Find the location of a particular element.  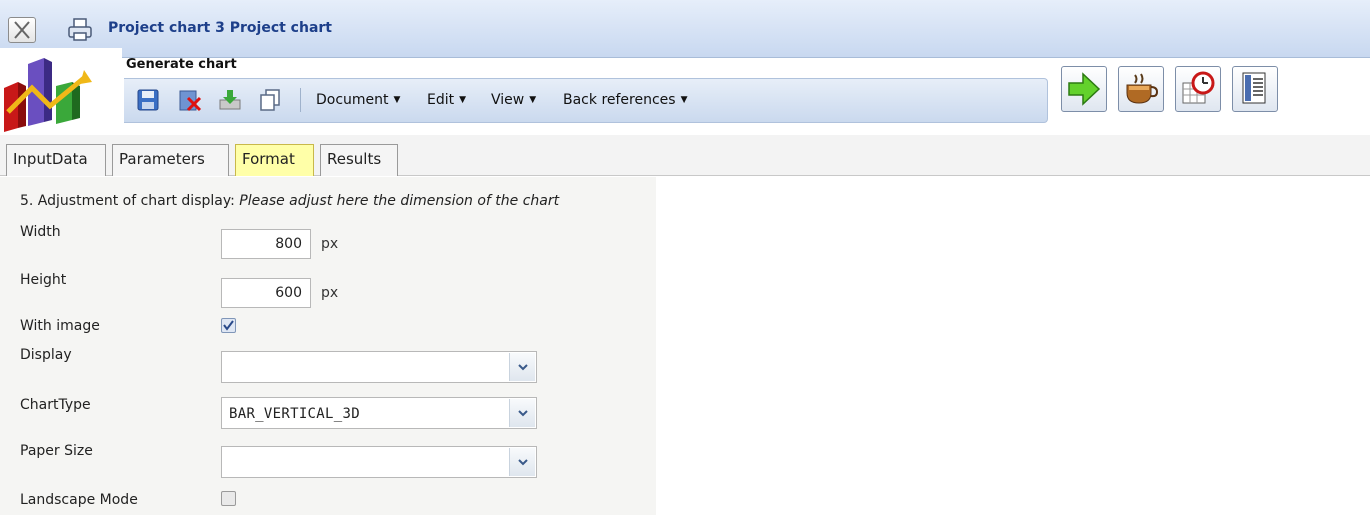

report-icon is located at coordinates (1254, 88).